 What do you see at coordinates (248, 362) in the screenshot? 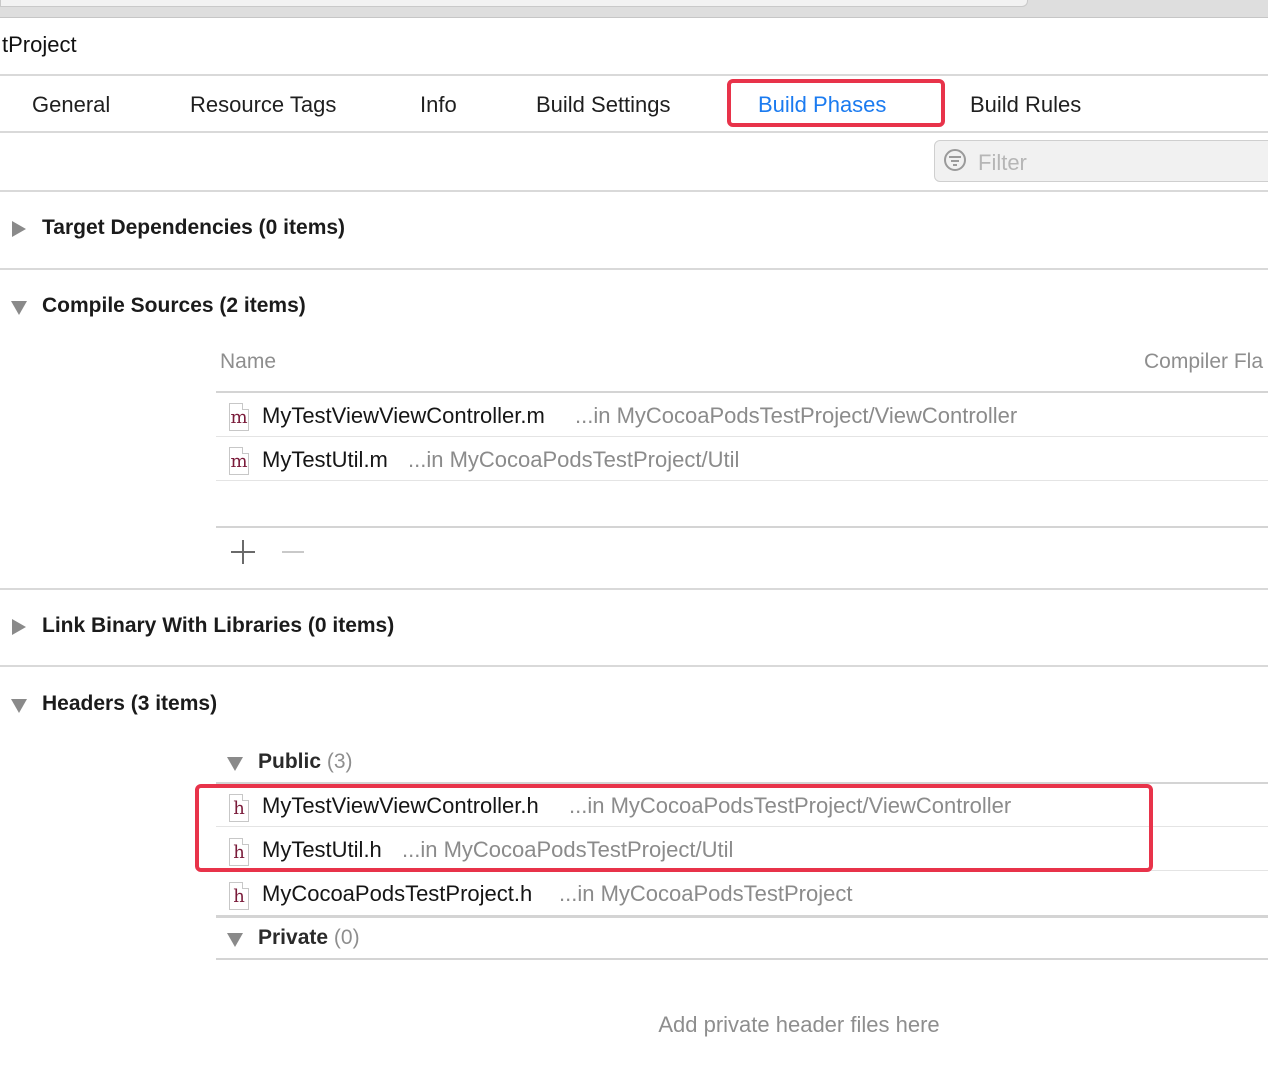
I see `column-header-name: Name` at bounding box center [248, 362].